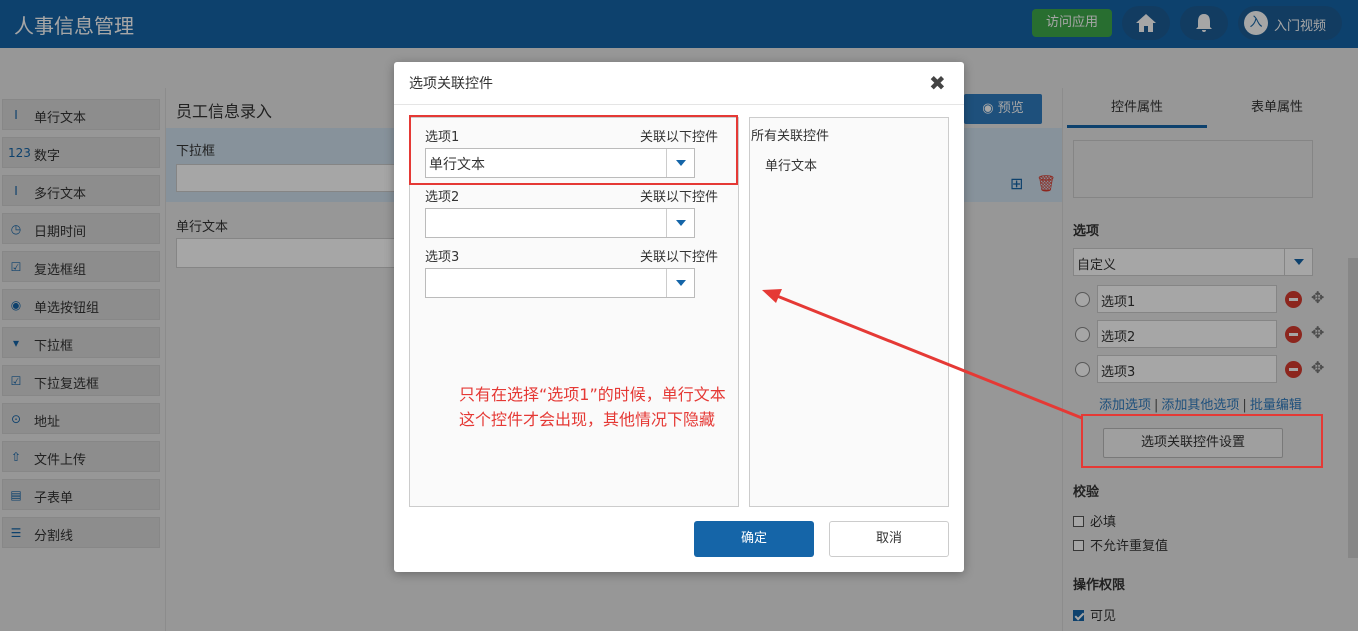 The image size is (1358, 631). I want to click on annotation-note: 只有在选择“选项1”的时候，单行文本这个控件才会出现，其他情况下隐藏, so click(592, 407).